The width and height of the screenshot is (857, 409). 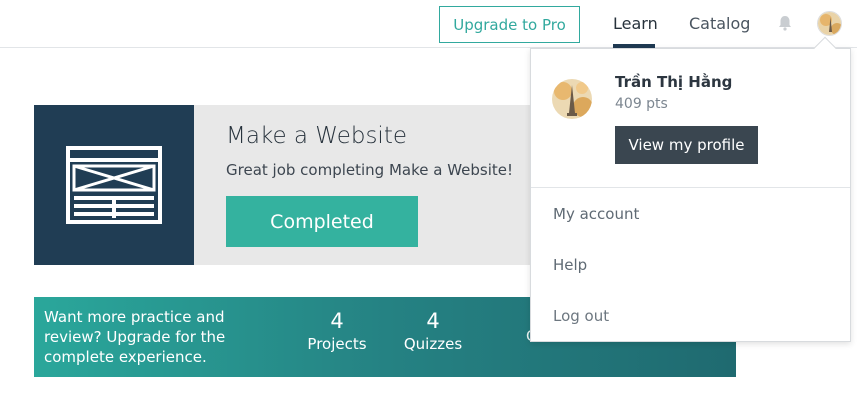 What do you see at coordinates (433, 344) in the screenshot?
I see `stat-label: Quizzes` at bounding box center [433, 344].